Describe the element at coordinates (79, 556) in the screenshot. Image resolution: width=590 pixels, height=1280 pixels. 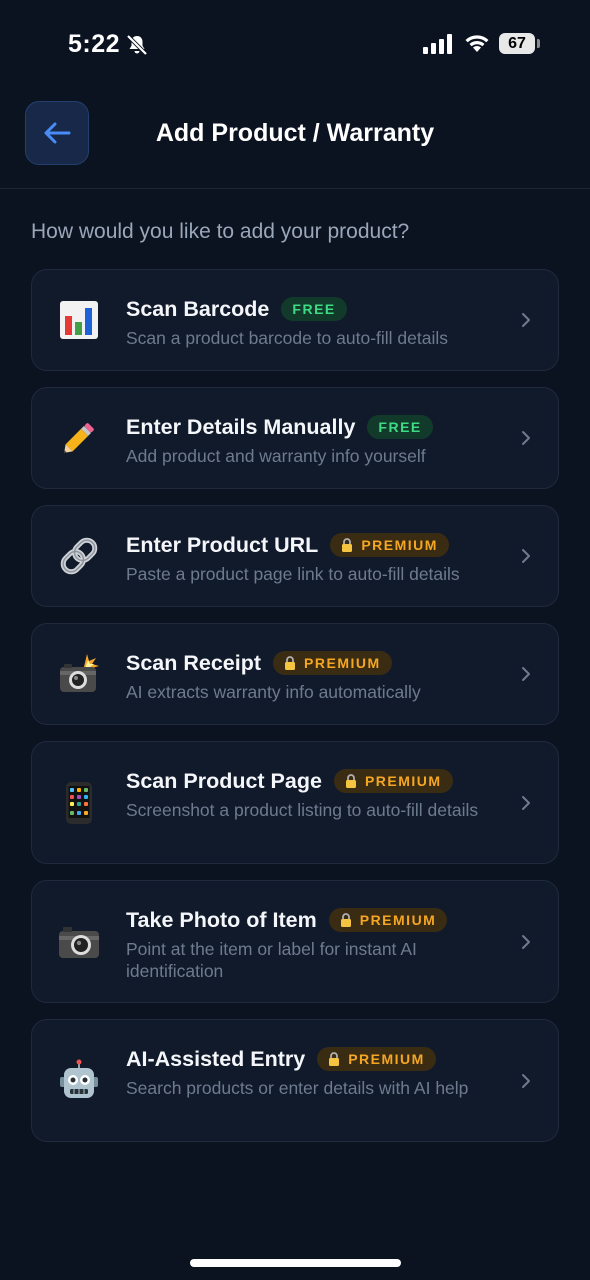
I see `link-icon` at that location.